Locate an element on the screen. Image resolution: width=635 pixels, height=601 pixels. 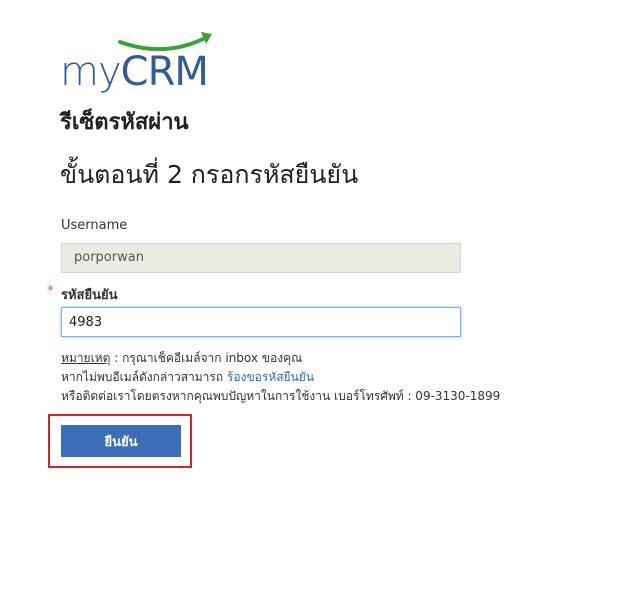
logo-crm: CRM is located at coordinates (164, 72).